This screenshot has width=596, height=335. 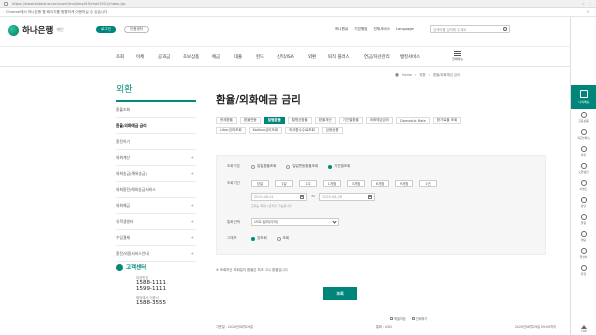 I want to click on tab-item: Domestic Rate, so click(x=413, y=120).